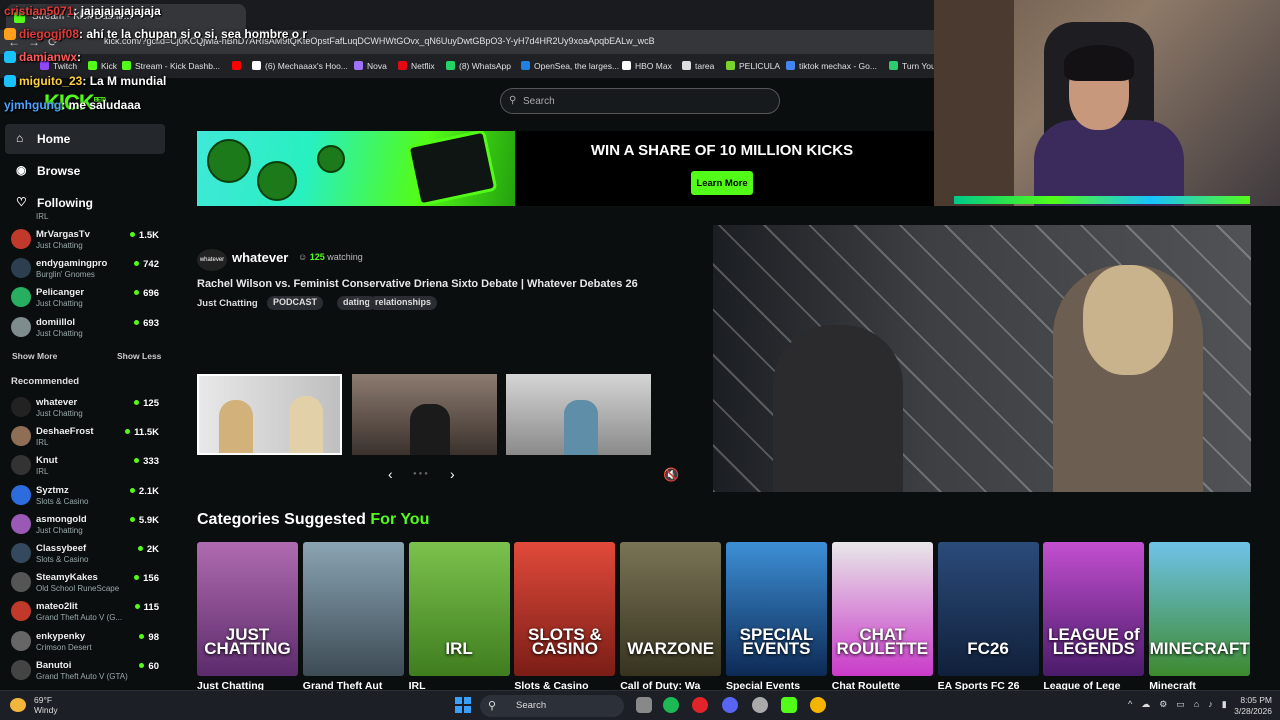 This screenshot has width=1280, height=720. I want to click on channel-name: domiillol, so click(56, 322).